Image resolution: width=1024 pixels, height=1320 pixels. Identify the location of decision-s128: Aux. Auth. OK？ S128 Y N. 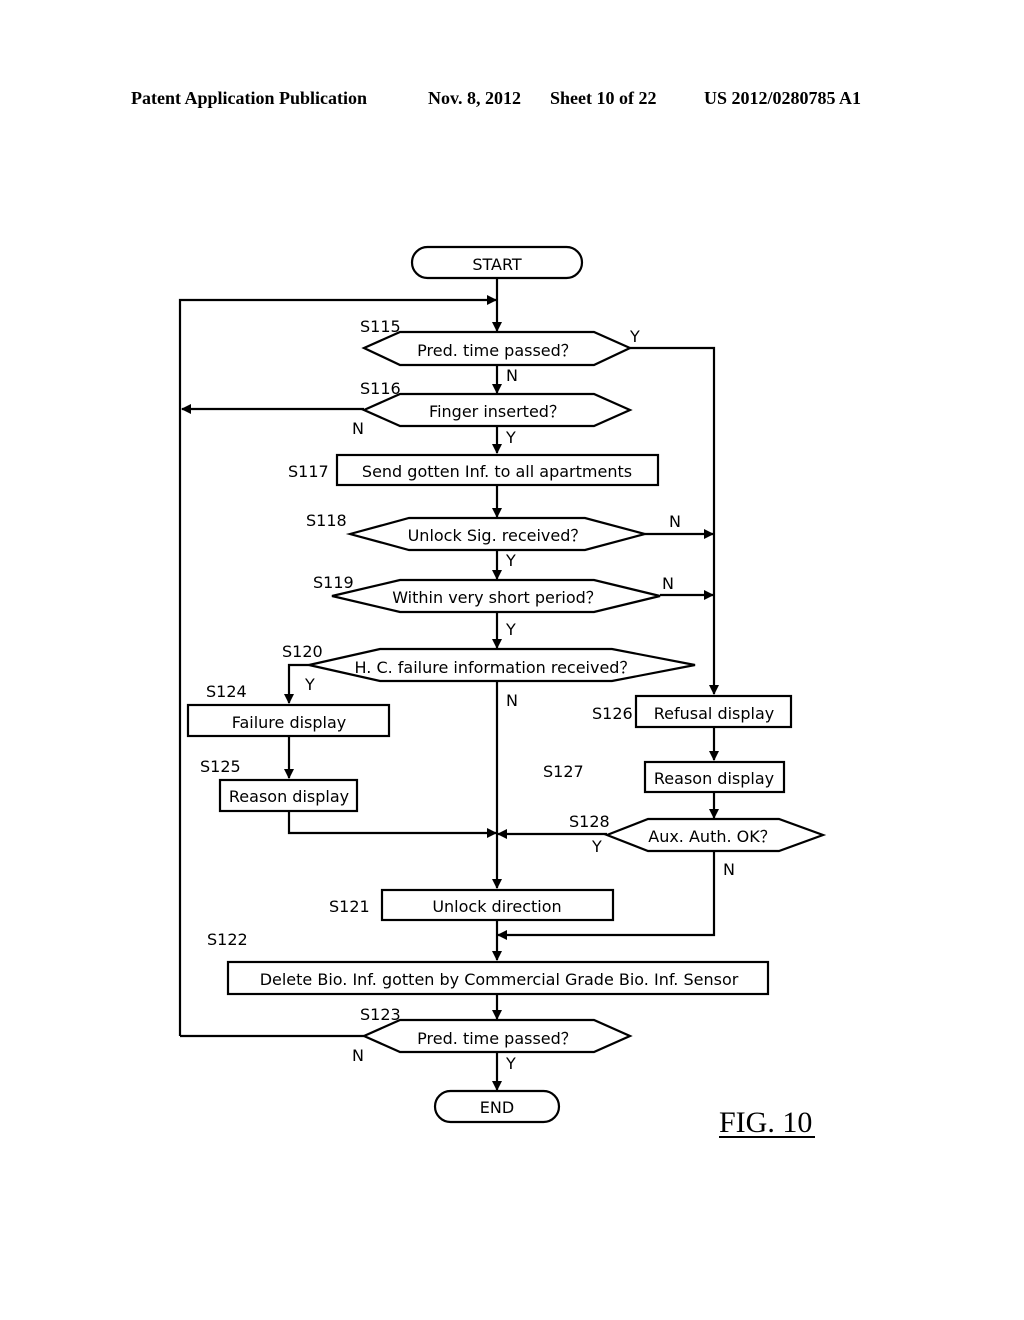
(698, 845).